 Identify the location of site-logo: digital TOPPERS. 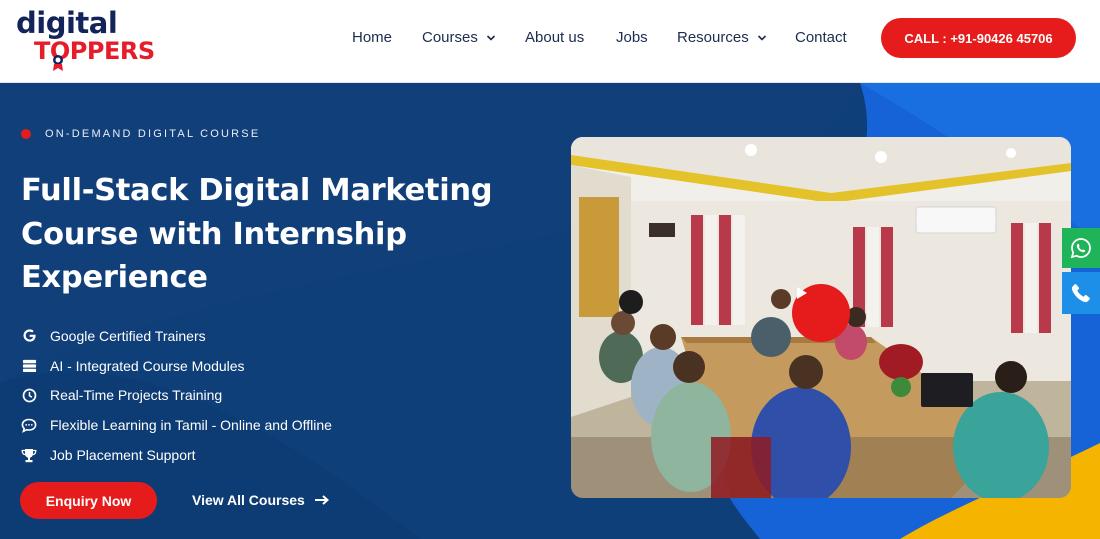
(86, 39).